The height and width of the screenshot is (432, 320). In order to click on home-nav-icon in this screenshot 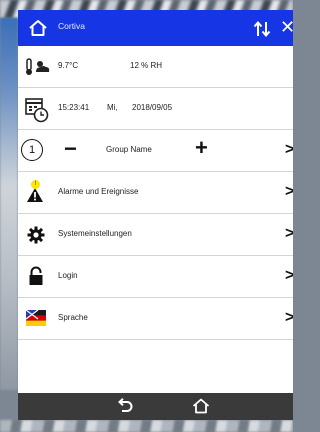, I will do `click(201, 406)`.